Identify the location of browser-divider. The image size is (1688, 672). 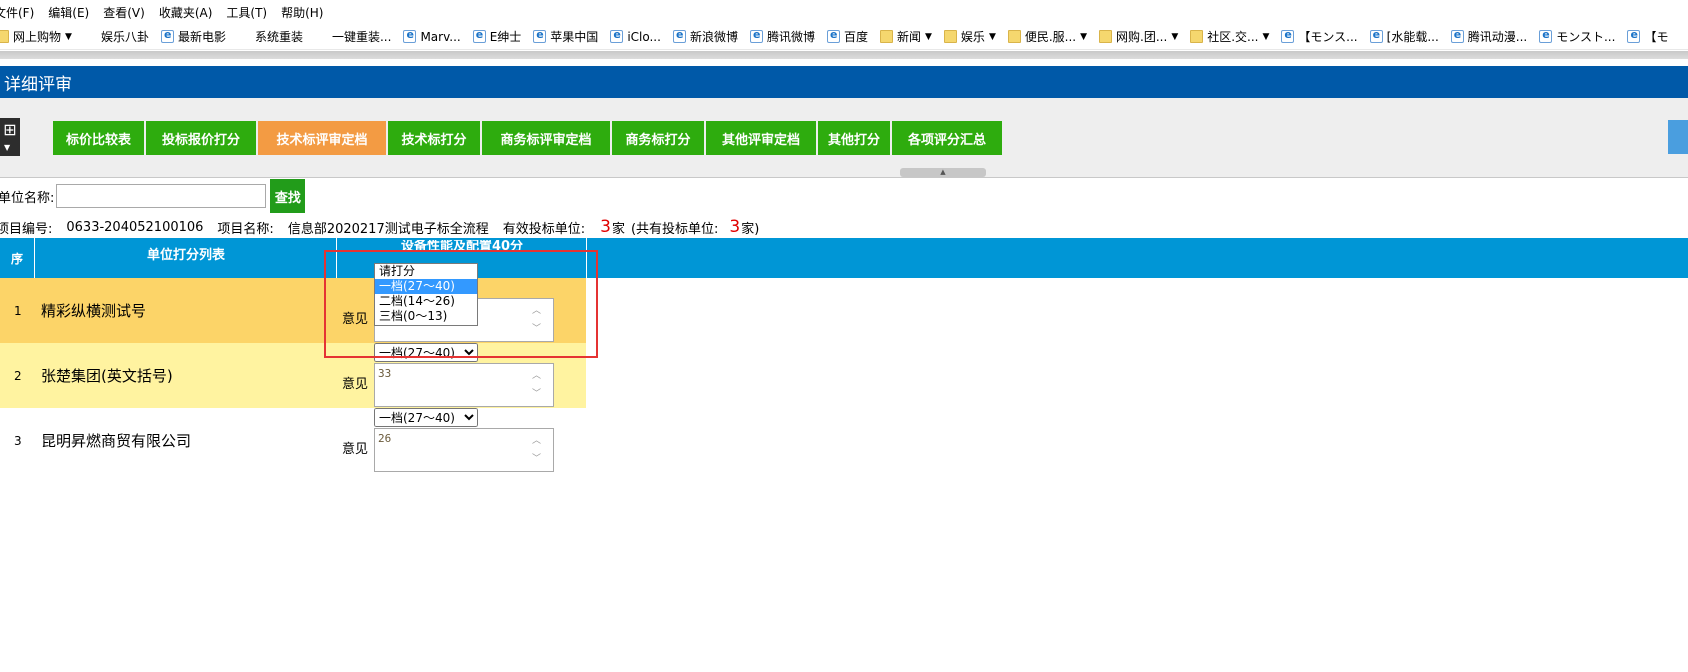
(844, 55).